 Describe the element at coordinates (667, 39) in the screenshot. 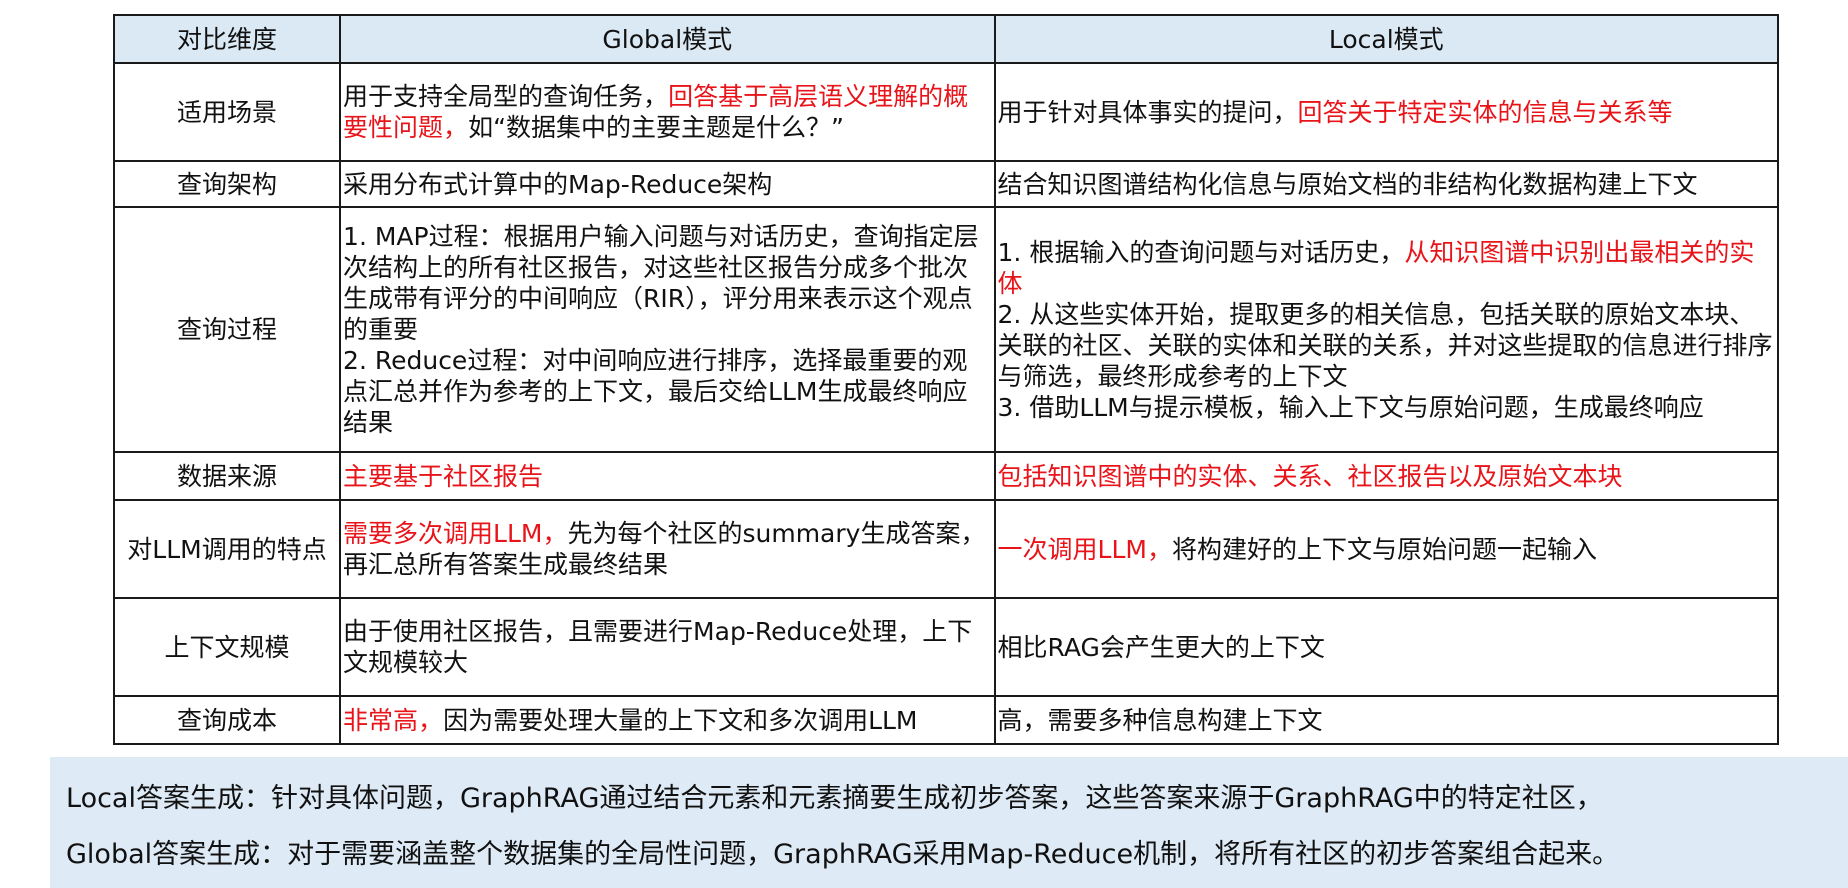

I see `header-global-mode: Global模式` at that location.